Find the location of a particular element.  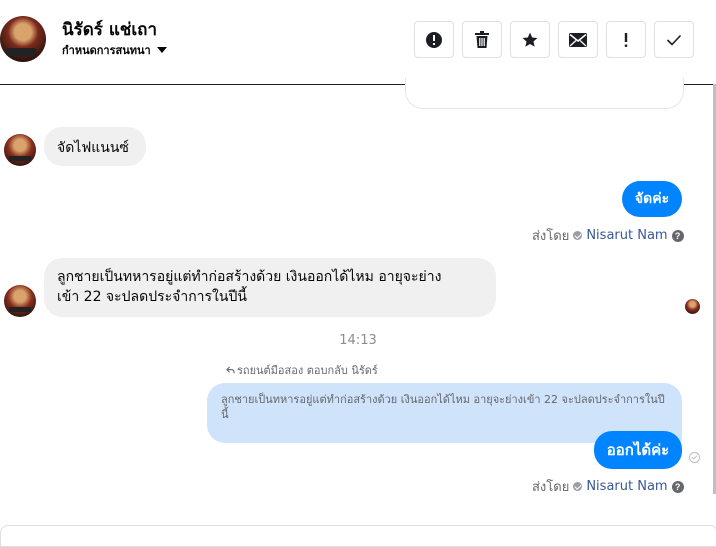

delivered-status-icon is located at coordinates (694, 457).